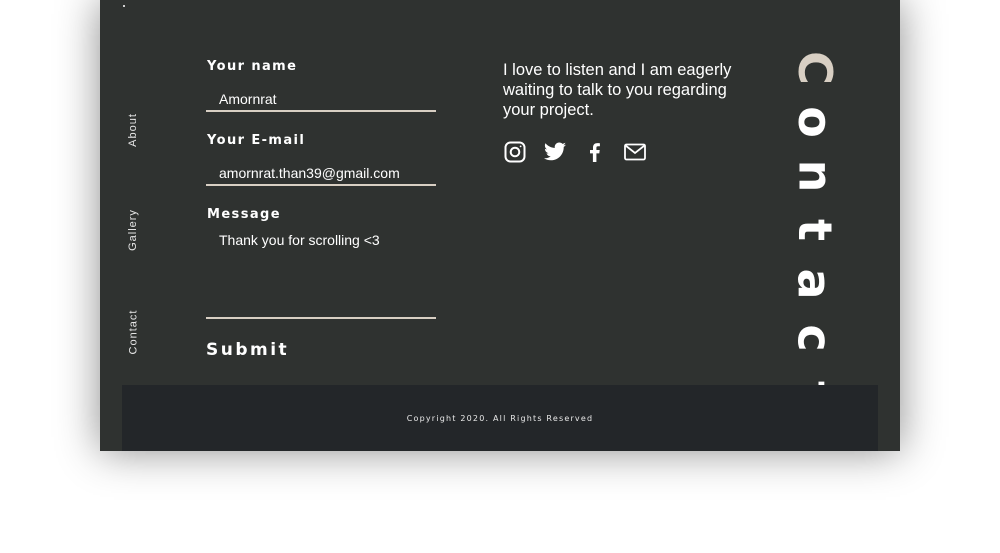  I want to click on heading-letter: C, so click(814, 68).